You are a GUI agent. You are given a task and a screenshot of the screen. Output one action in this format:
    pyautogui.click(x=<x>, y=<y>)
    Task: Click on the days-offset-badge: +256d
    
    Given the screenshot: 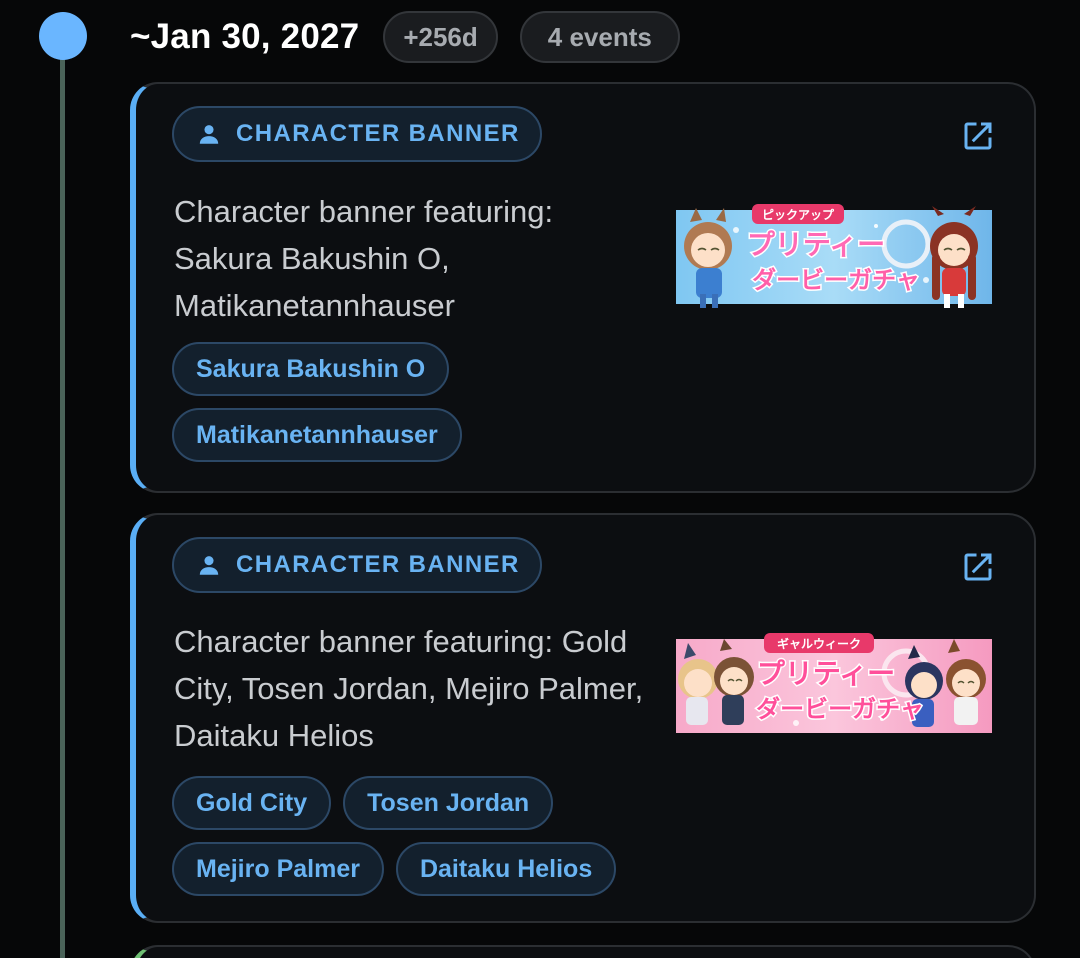 What is the action you would take?
    pyautogui.click(x=440, y=37)
    